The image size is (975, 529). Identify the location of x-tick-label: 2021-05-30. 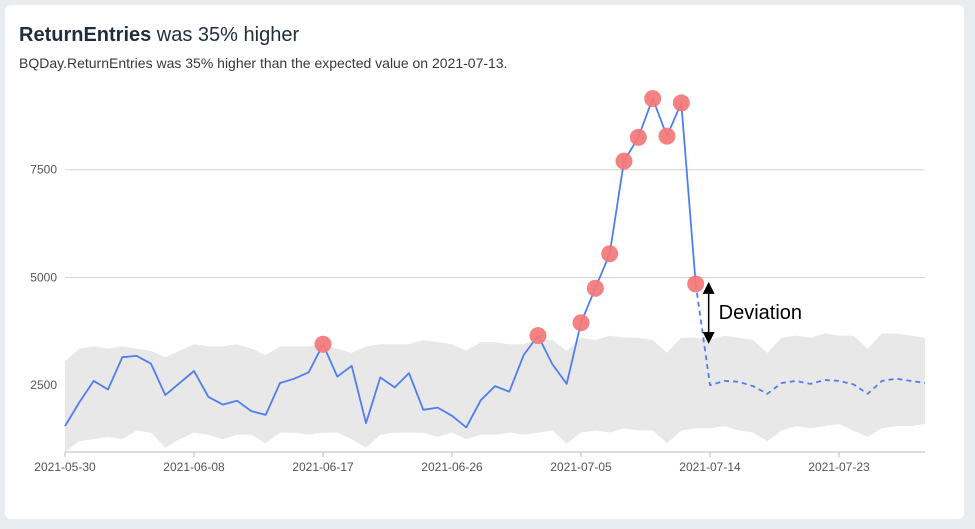
(65, 467).